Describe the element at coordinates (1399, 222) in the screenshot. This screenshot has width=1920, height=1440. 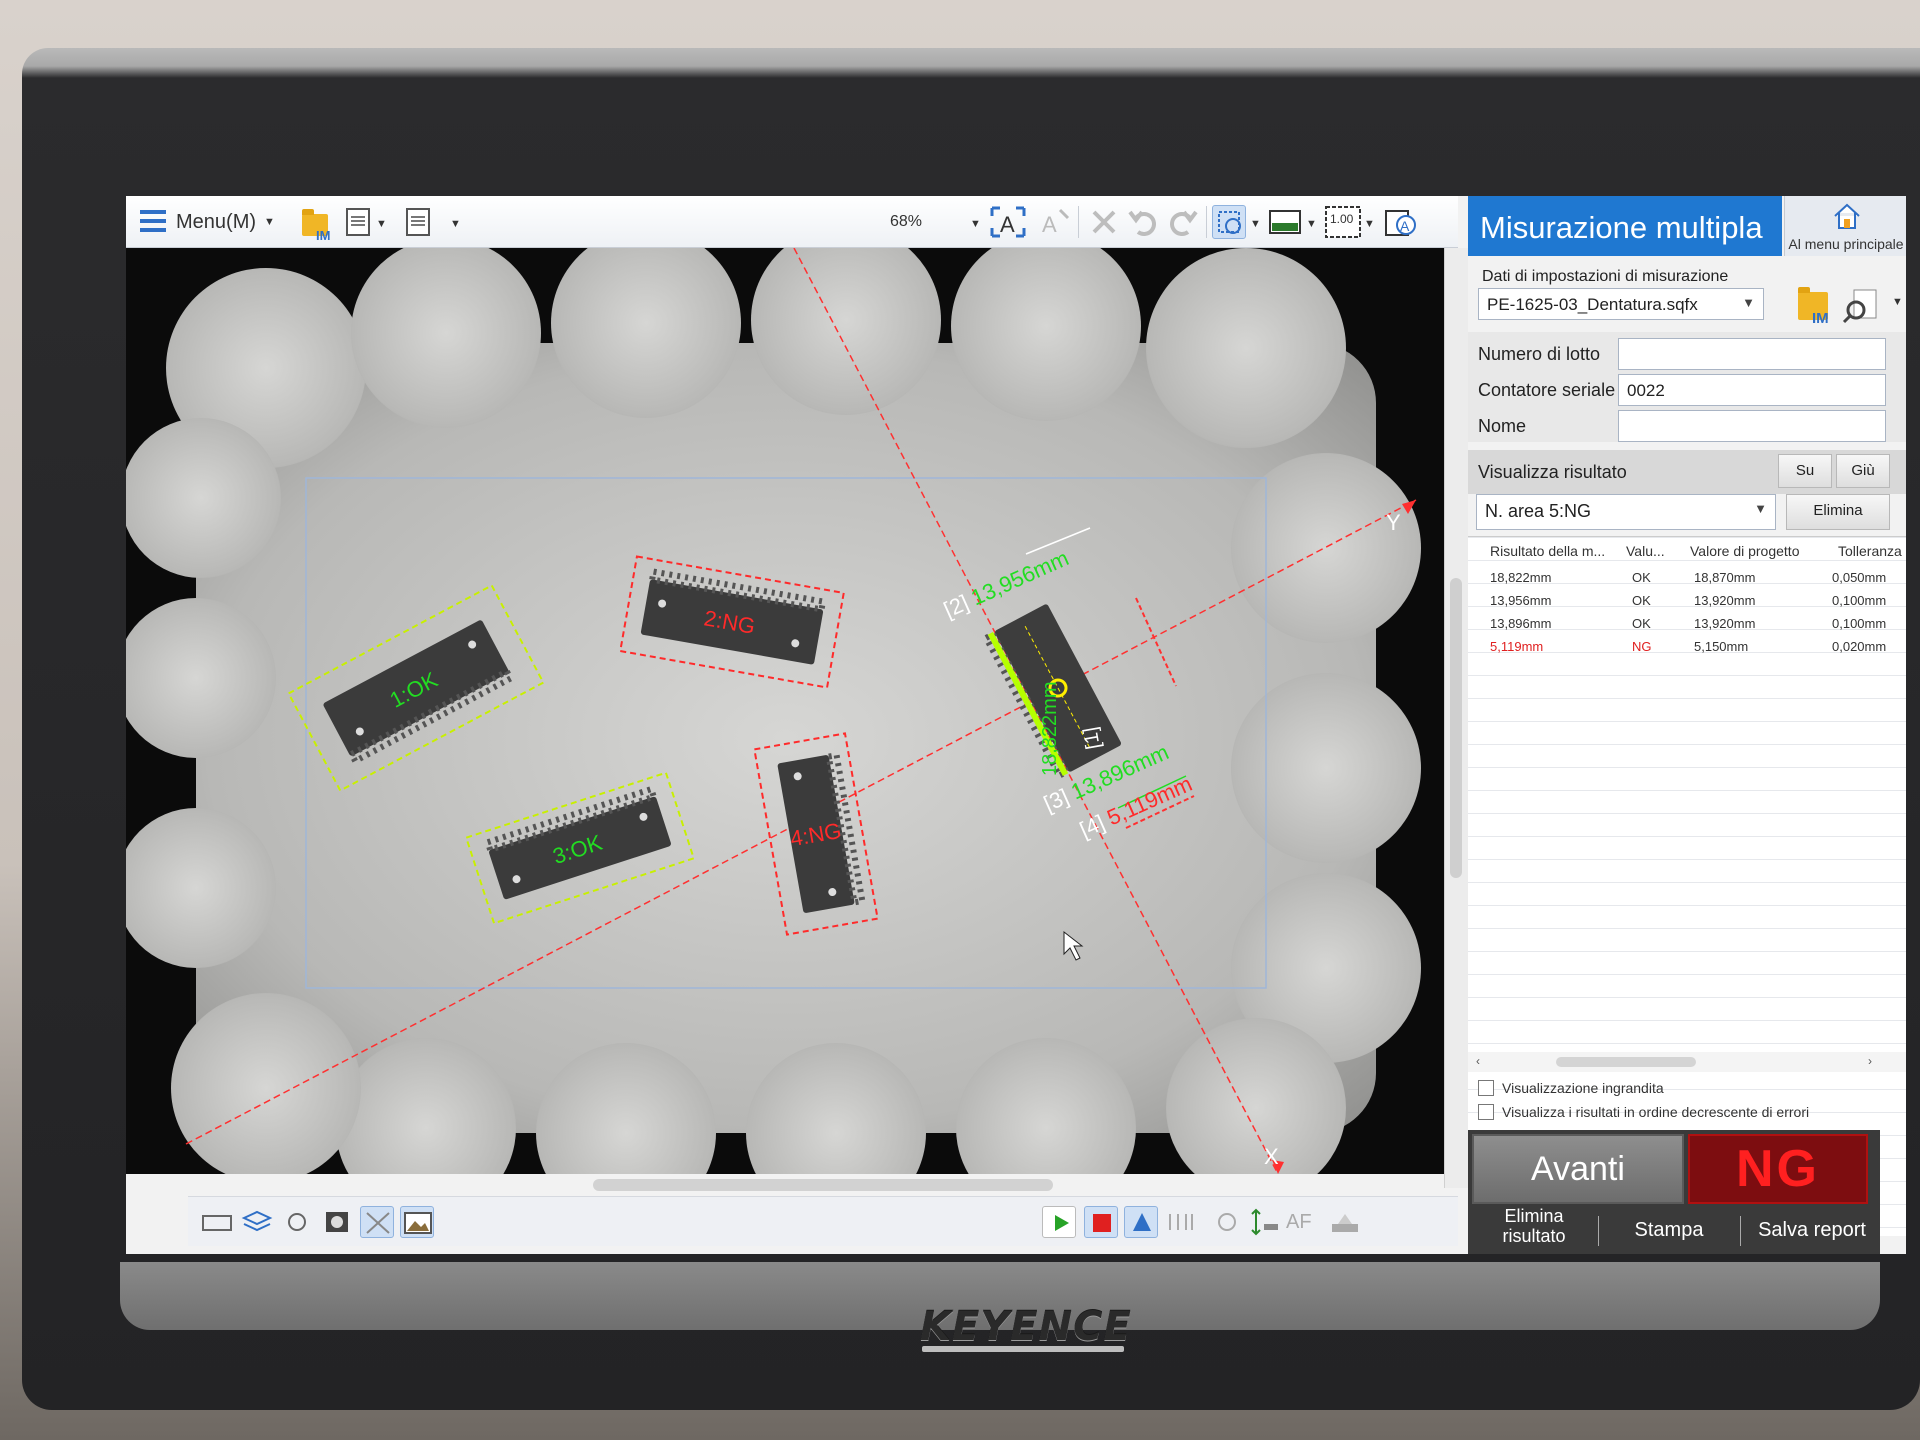
I see `text-settings-button: A` at that location.